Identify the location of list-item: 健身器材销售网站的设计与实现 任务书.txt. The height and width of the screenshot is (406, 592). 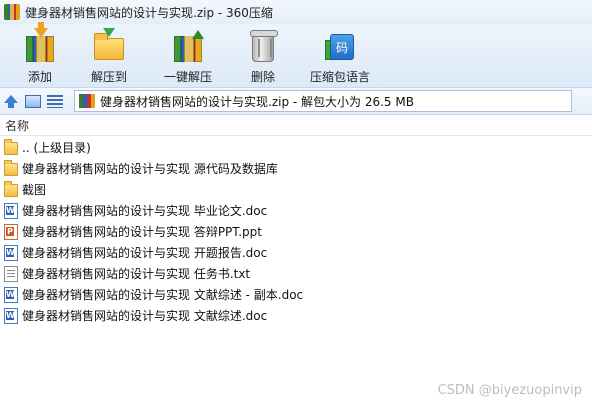
(296, 273).